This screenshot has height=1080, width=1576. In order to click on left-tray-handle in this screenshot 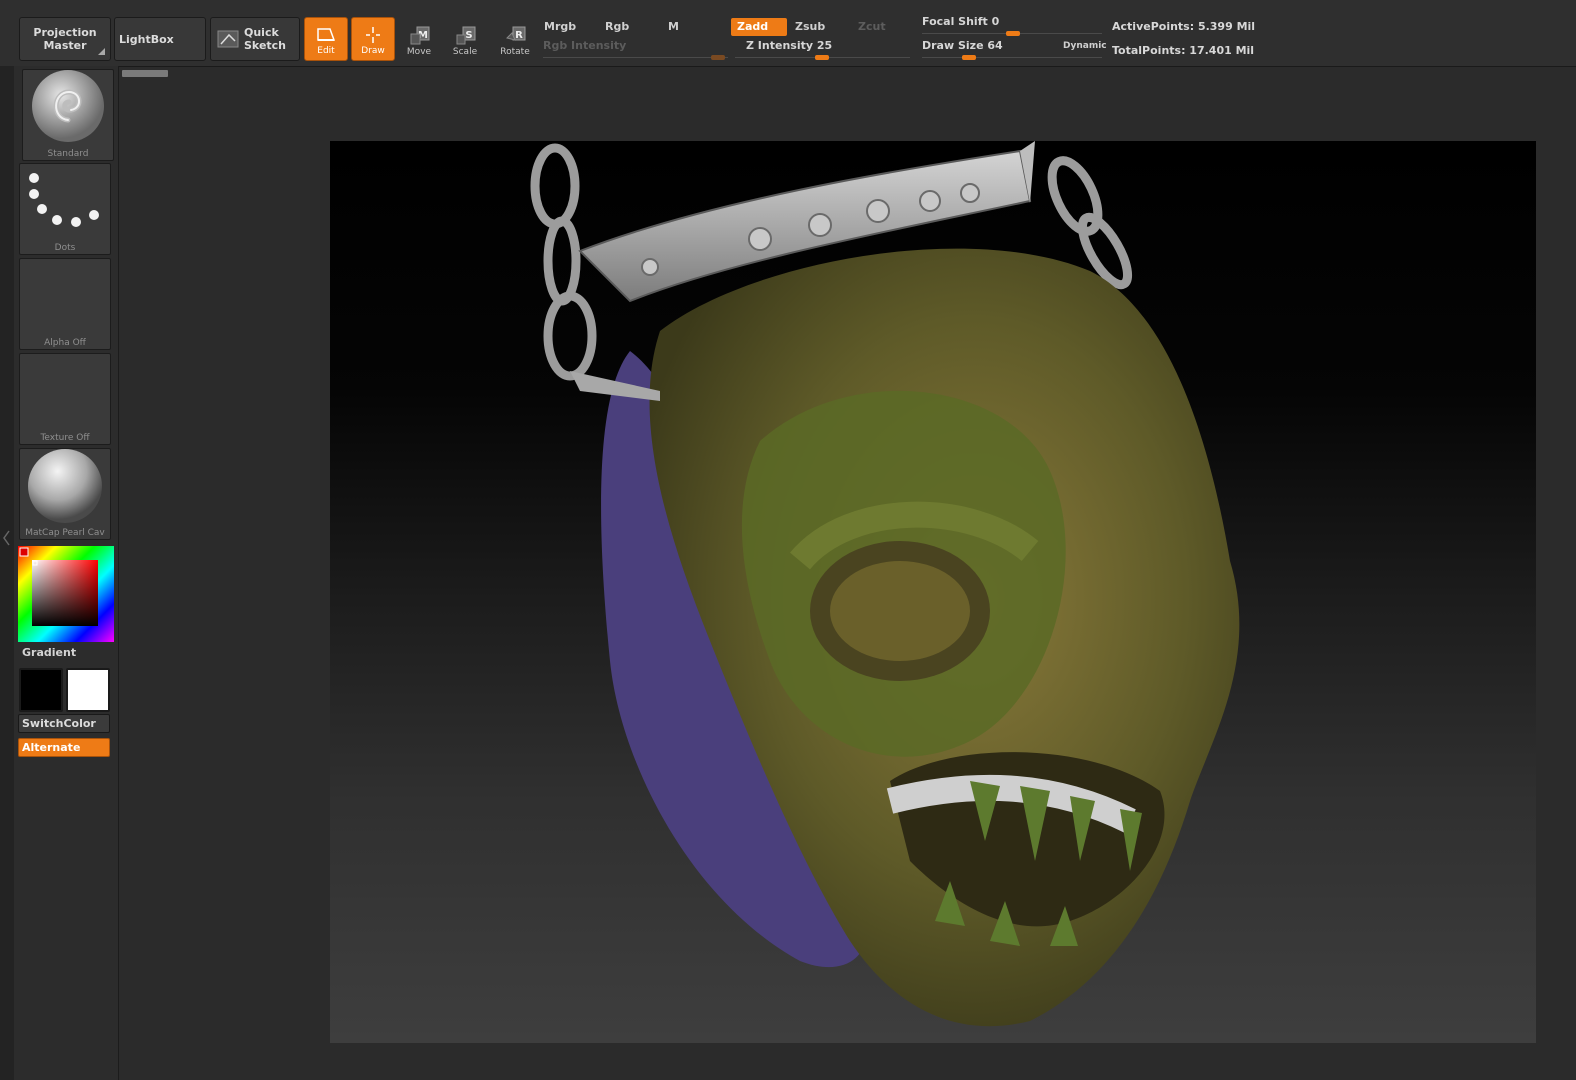, I will do `click(7, 573)`.